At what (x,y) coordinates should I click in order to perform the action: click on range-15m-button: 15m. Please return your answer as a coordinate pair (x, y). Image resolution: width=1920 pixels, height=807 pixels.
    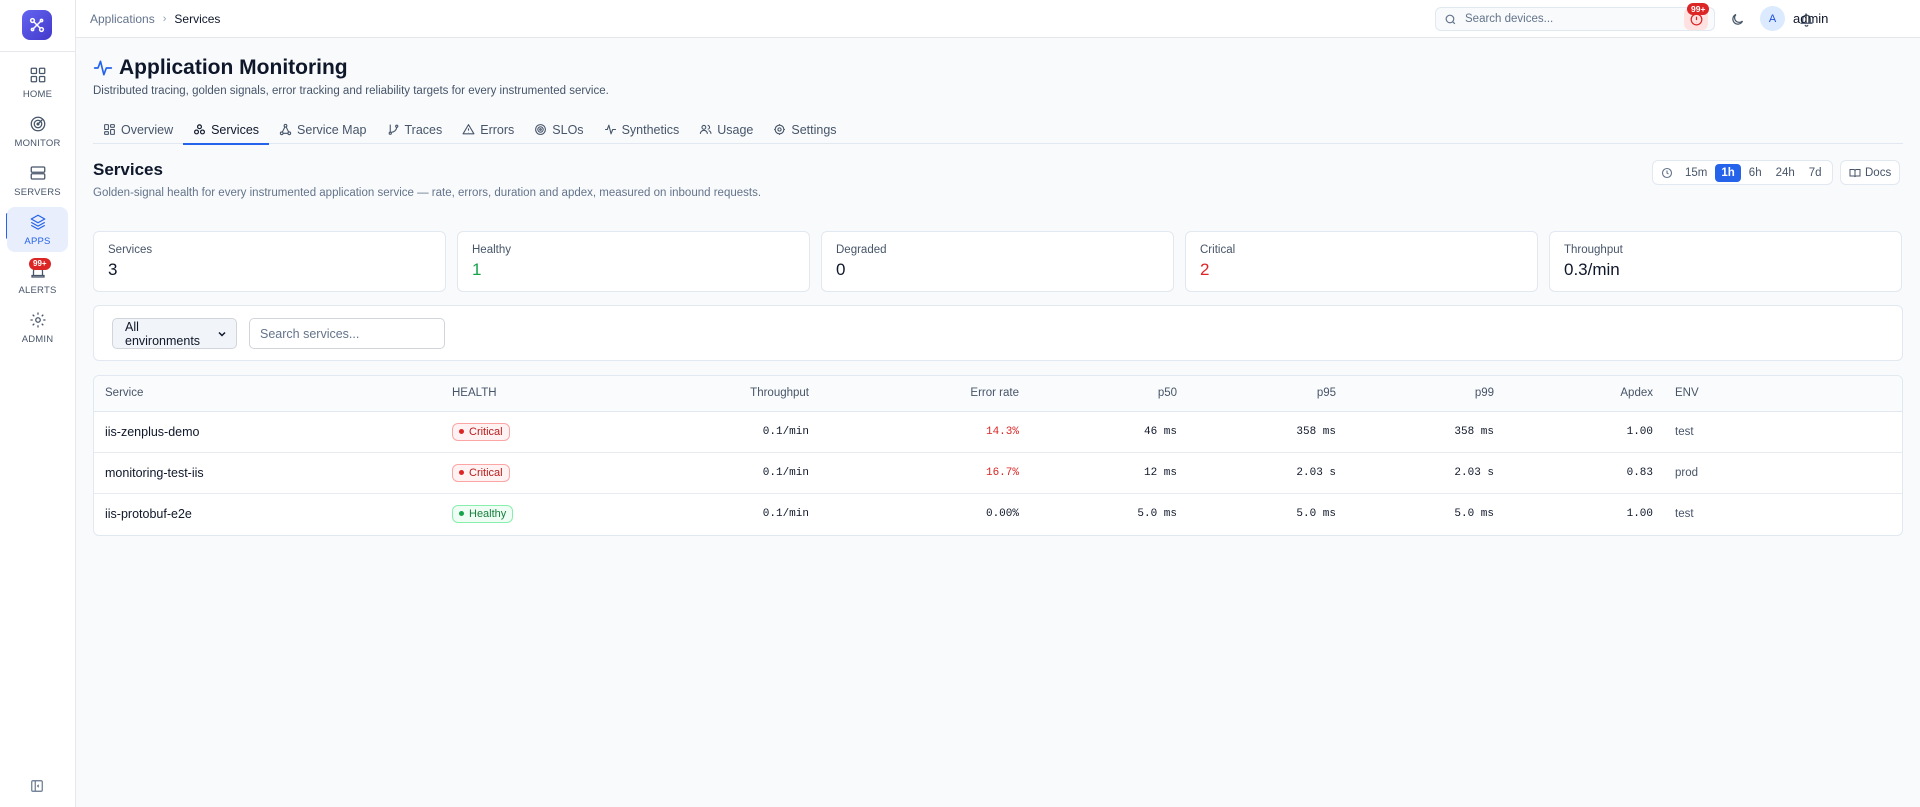
    Looking at the image, I should click on (1696, 173).